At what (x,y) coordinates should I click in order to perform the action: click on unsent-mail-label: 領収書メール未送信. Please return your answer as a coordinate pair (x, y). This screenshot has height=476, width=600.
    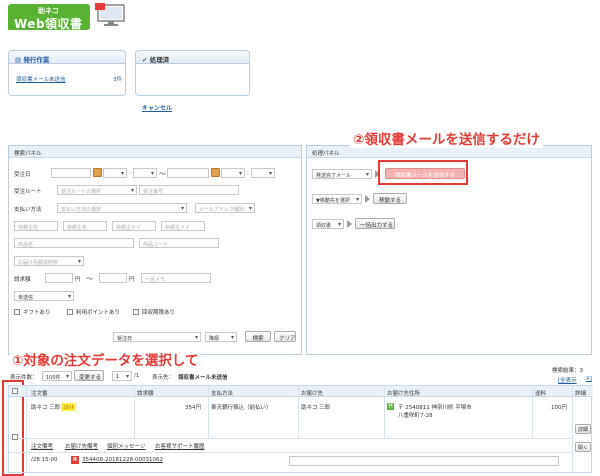
    Looking at the image, I should click on (41, 80).